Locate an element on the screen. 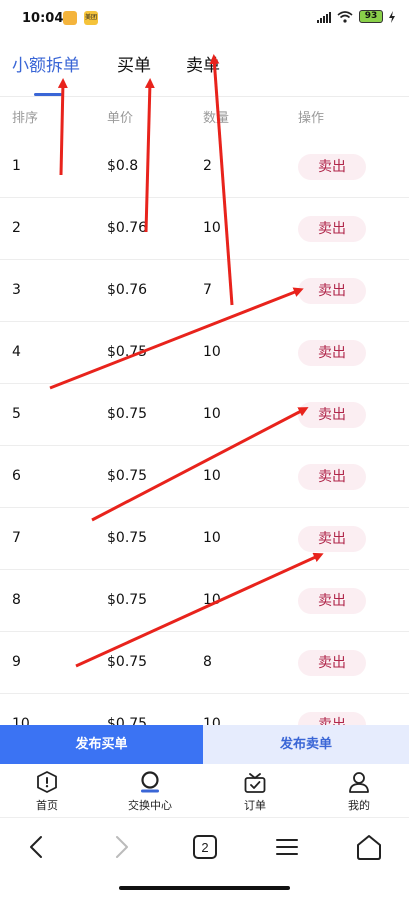 This screenshot has width=409, height=901. tab-buy-orders: 买单 is located at coordinates (134, 63).